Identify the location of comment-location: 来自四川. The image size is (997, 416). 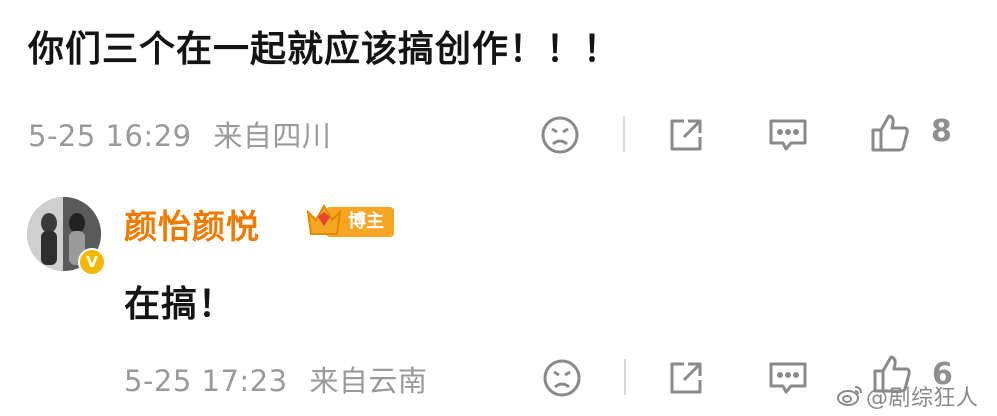
(272, 136).